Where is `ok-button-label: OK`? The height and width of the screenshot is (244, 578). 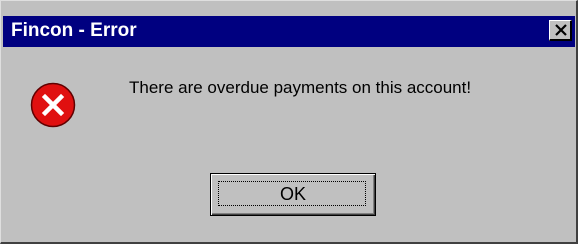 ok-button-label: OK is located at coordinates (292, 194).